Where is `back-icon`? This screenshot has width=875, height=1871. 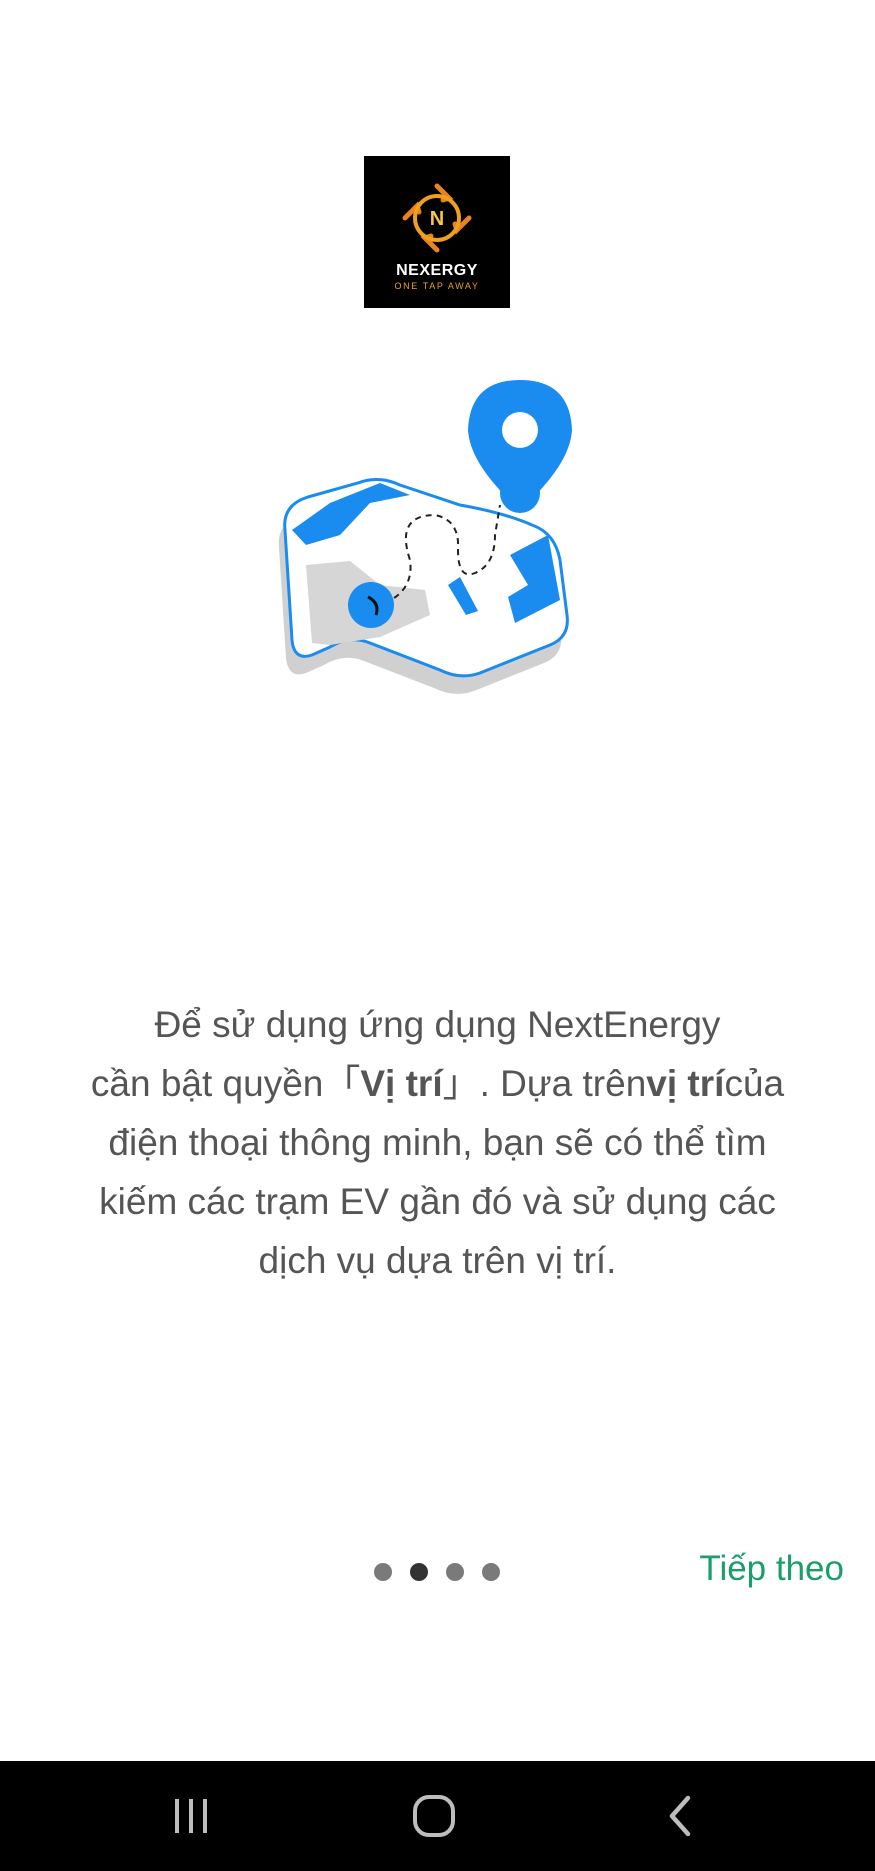
back-icon is located at coordinates (680, 1816).